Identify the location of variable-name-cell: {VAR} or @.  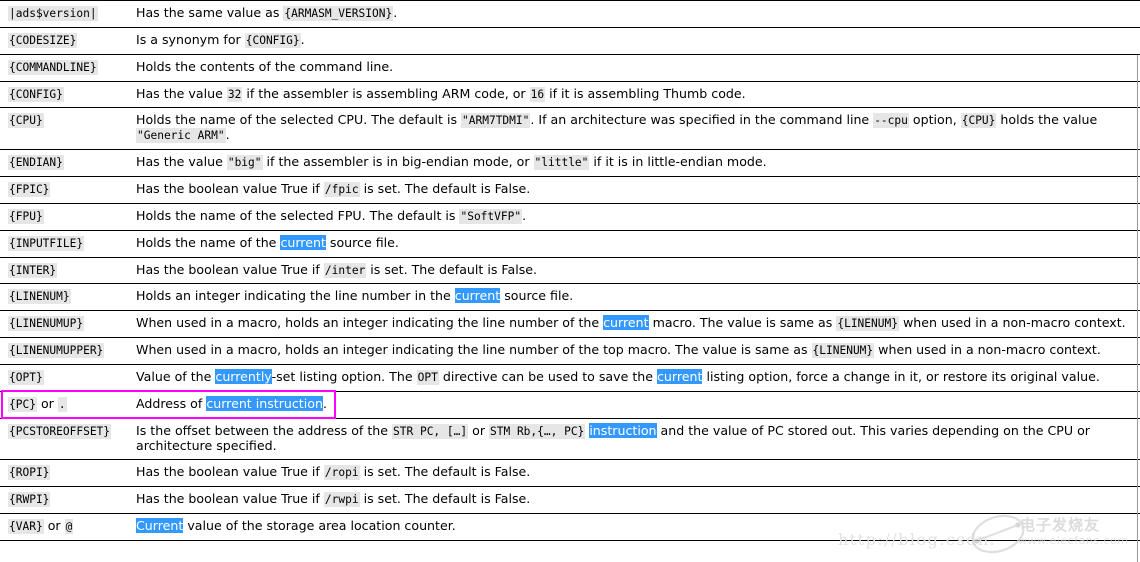
(65, 527).